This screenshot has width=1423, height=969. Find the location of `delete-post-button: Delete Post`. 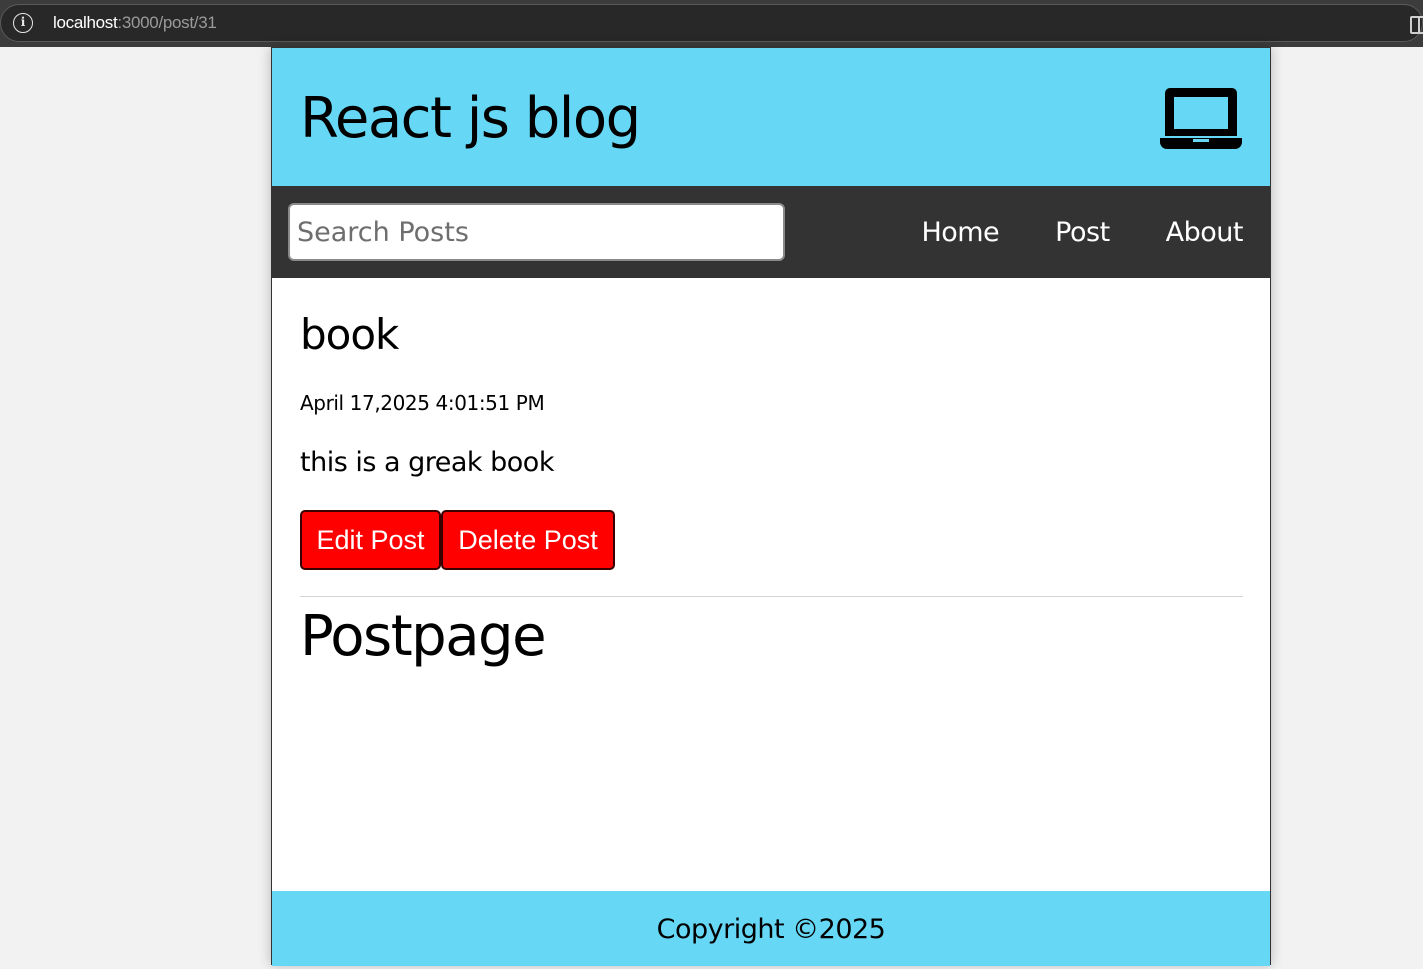

delete-post-button: Delete Post is located at coordinates (528, 540).